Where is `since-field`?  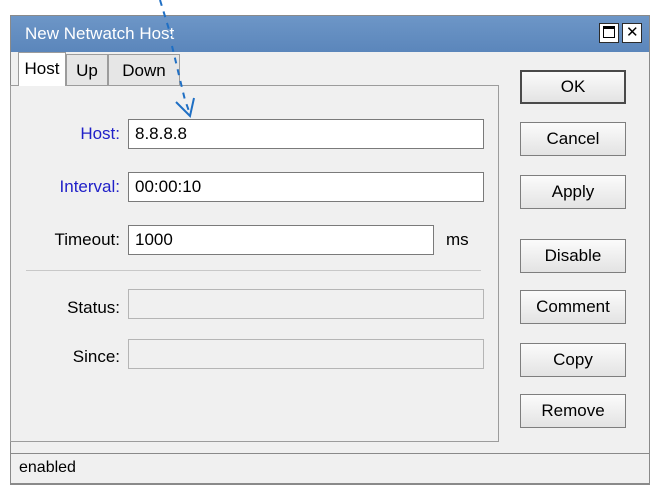
since-field is located at coordinates (306, 354).